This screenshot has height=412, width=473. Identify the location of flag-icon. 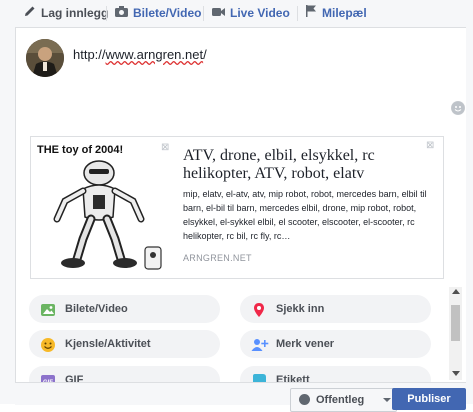
(311, 13).